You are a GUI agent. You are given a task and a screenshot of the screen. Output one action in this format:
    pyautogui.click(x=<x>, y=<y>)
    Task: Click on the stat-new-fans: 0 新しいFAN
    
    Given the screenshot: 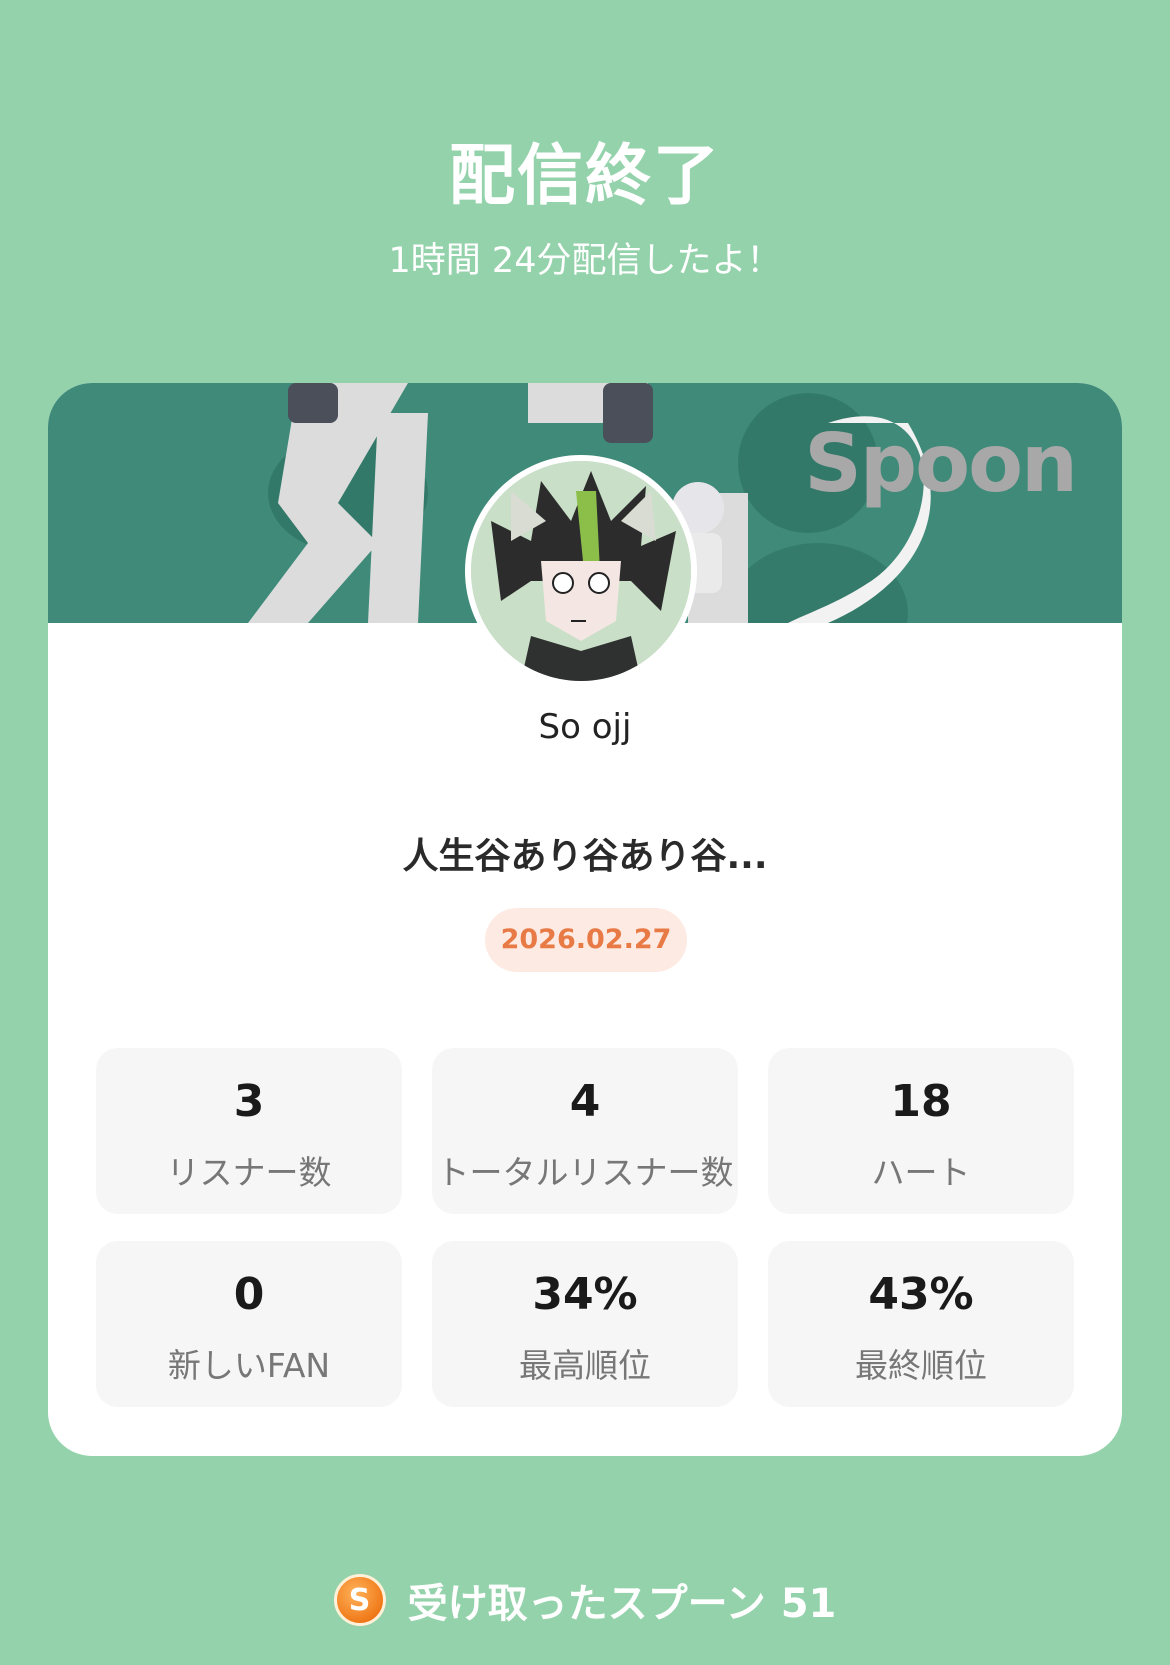 What is the action you would take?
    pyautogui.click(x=249, y=1324)
    